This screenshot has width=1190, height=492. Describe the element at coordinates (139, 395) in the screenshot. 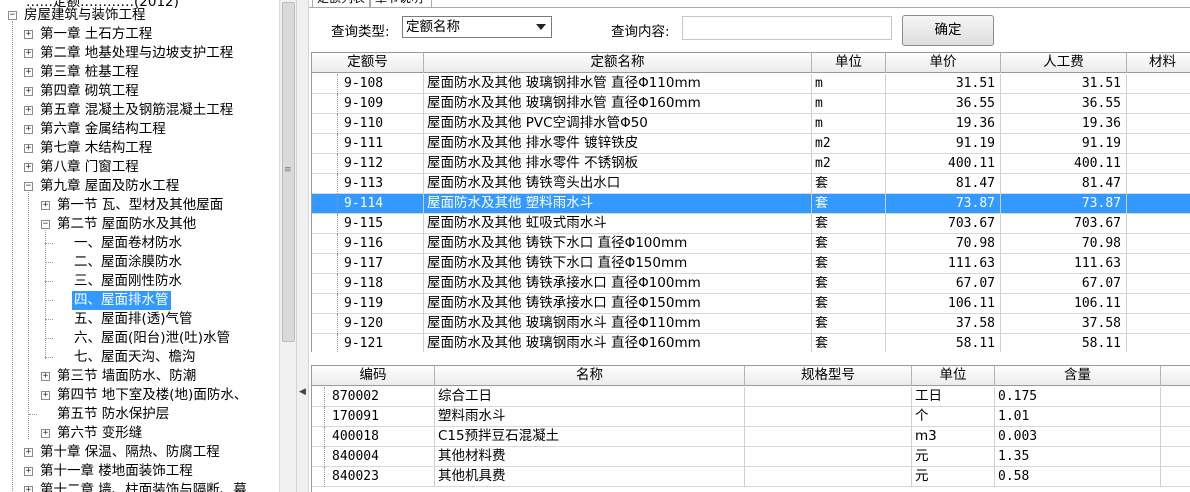

I see `tree-section: + 第四节 地下室及楼(地)面防水、` at that location.